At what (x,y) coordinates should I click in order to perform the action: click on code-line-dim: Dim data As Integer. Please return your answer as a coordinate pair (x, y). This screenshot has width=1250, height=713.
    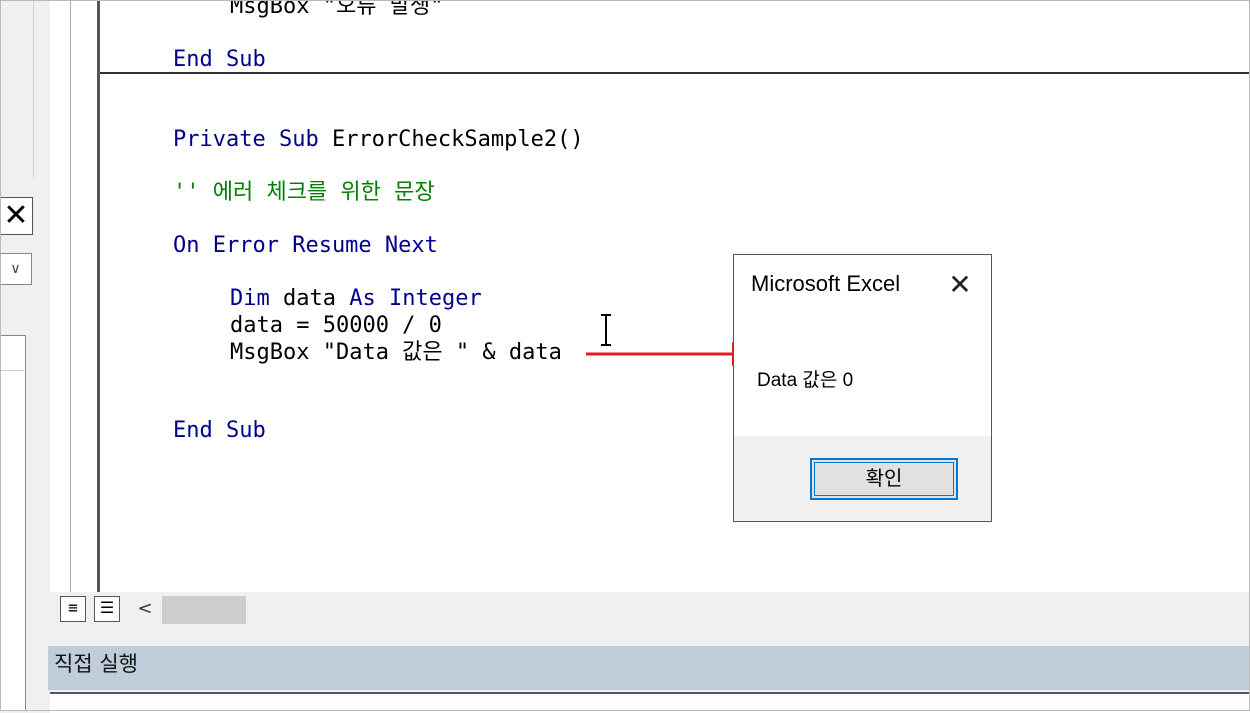
    Looking at the image, I should click on (356, 298).